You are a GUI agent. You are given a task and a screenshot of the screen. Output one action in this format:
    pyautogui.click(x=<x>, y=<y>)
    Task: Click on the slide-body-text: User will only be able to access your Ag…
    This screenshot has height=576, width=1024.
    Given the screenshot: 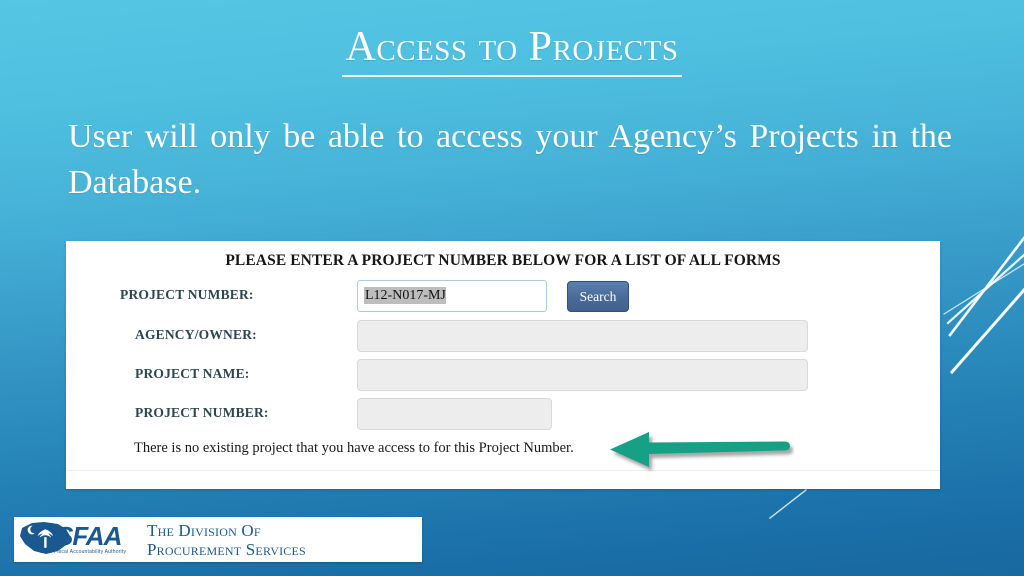 What is the action you would take?
    pyautogui.click(x=510, y=159)
    